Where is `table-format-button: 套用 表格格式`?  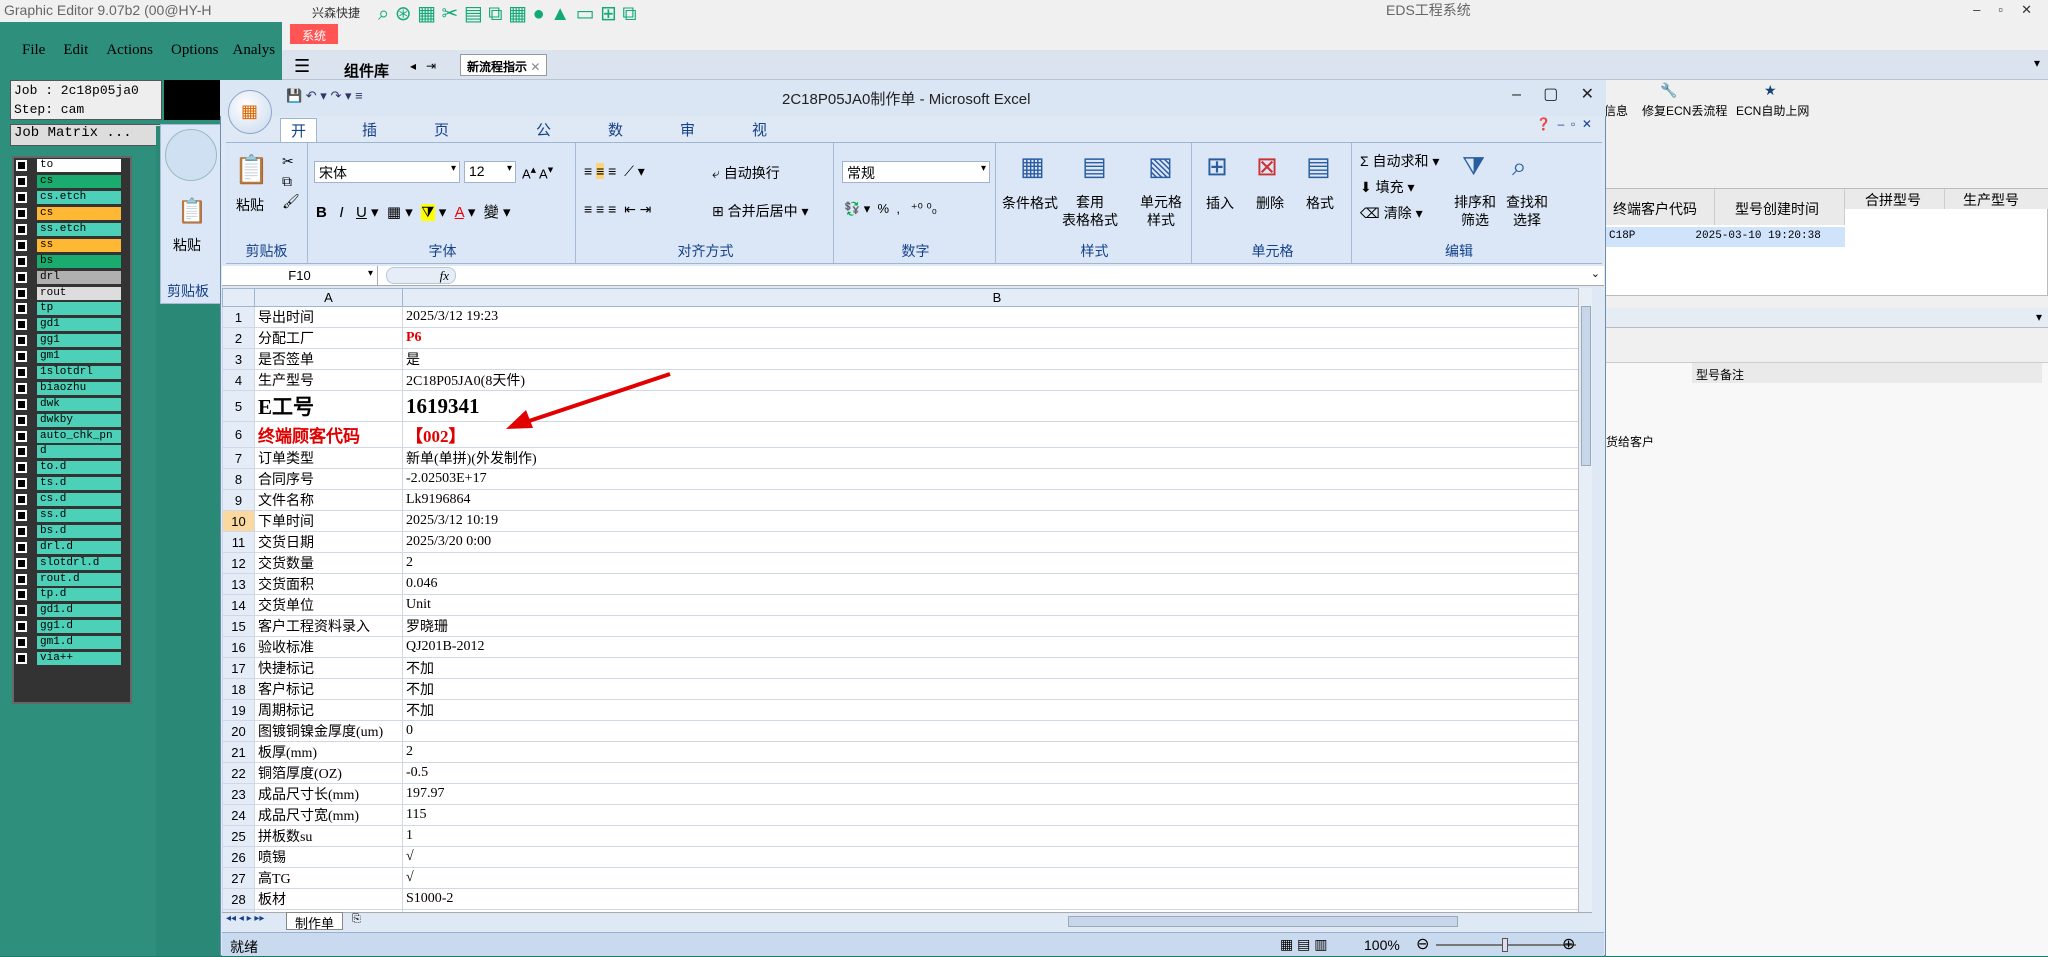 table-format-button: 套用 表格格式 is located at coordinates (1090, 211).